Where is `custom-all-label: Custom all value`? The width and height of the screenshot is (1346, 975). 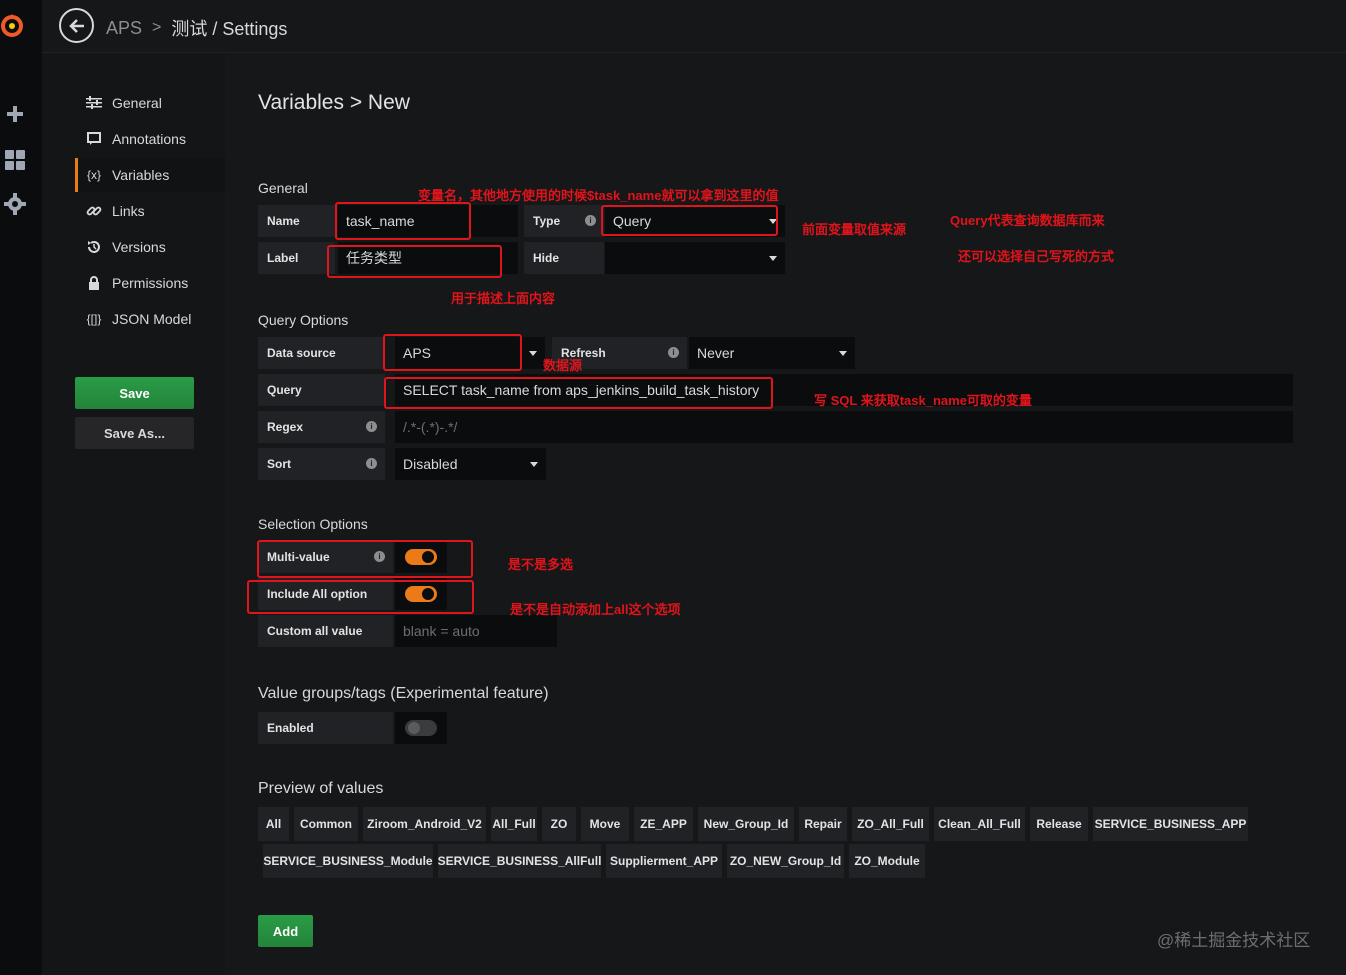 custom-all-label: Custom all value is located at coordinates (325, 631).